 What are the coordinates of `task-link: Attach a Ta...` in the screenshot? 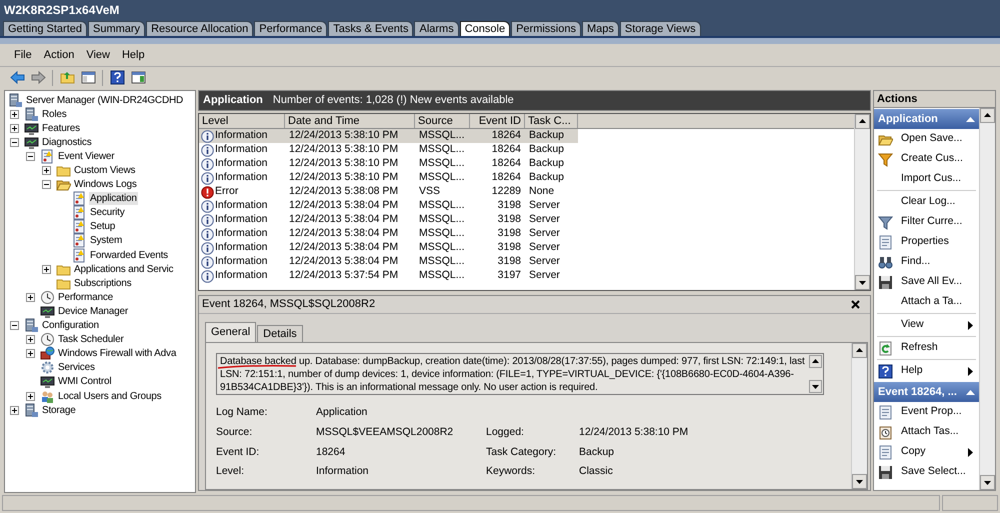 It's located at (926, 302).